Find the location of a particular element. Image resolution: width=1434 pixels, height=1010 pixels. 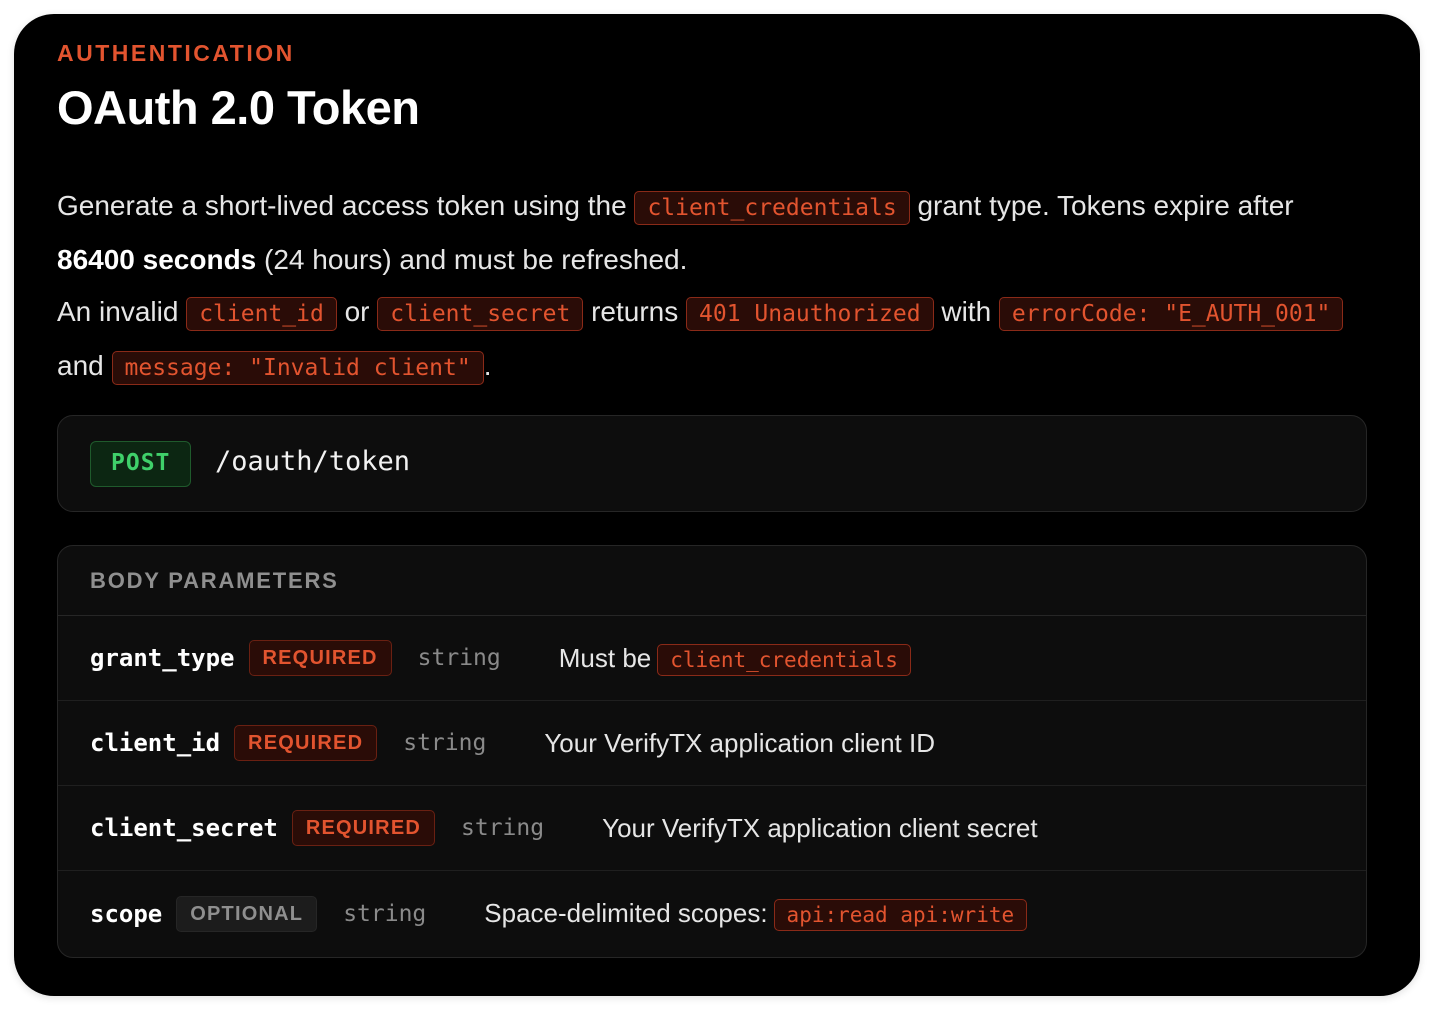

inline-code: client_id is located at coordinates (261, 314).